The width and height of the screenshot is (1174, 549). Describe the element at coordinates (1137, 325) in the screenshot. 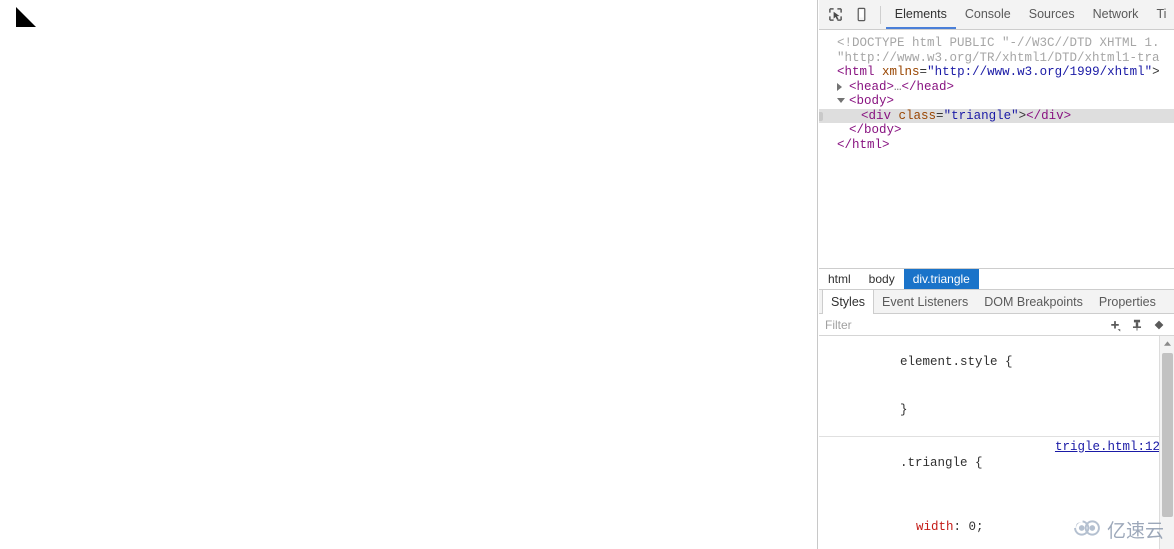

I see `pin-icon` at that location.